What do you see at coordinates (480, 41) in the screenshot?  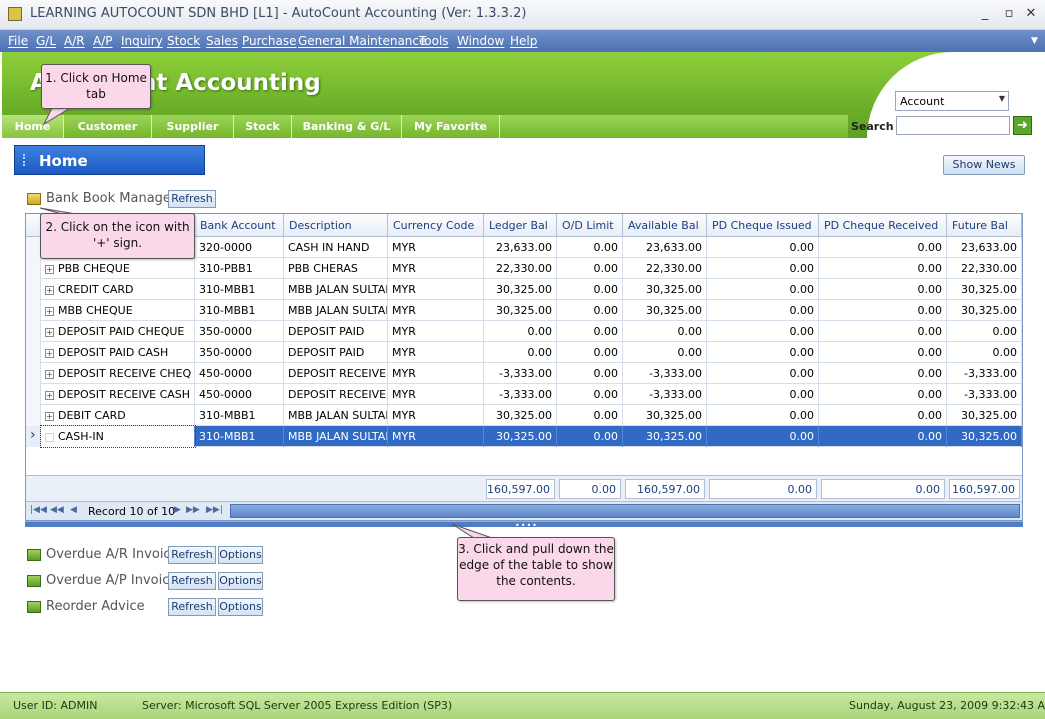 I see `menu-window: Window` at bounding box center [480, 41].